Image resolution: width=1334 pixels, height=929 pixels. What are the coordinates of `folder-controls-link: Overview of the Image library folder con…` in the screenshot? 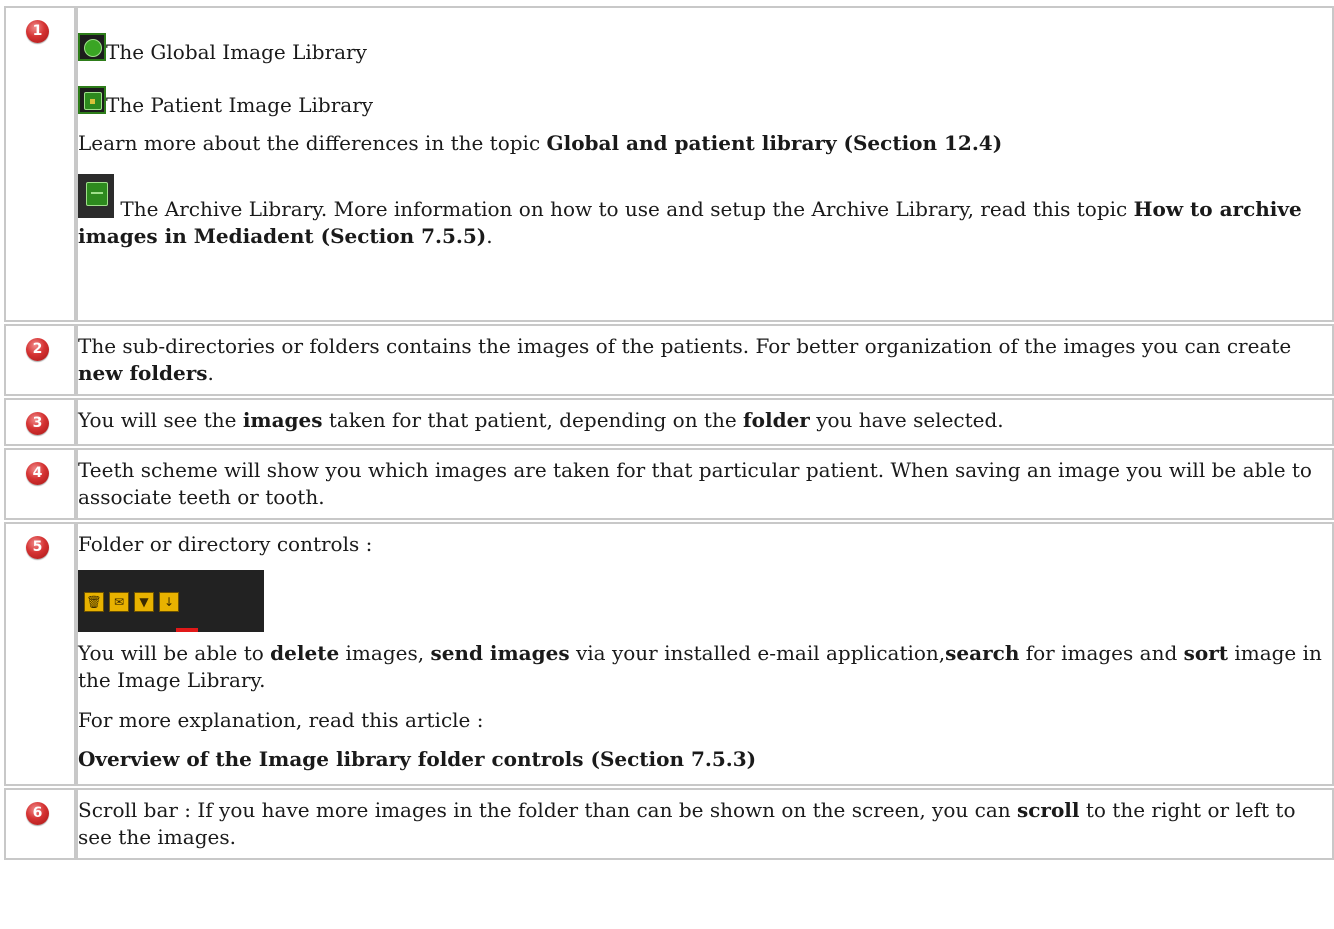 It's located at (417, 759).